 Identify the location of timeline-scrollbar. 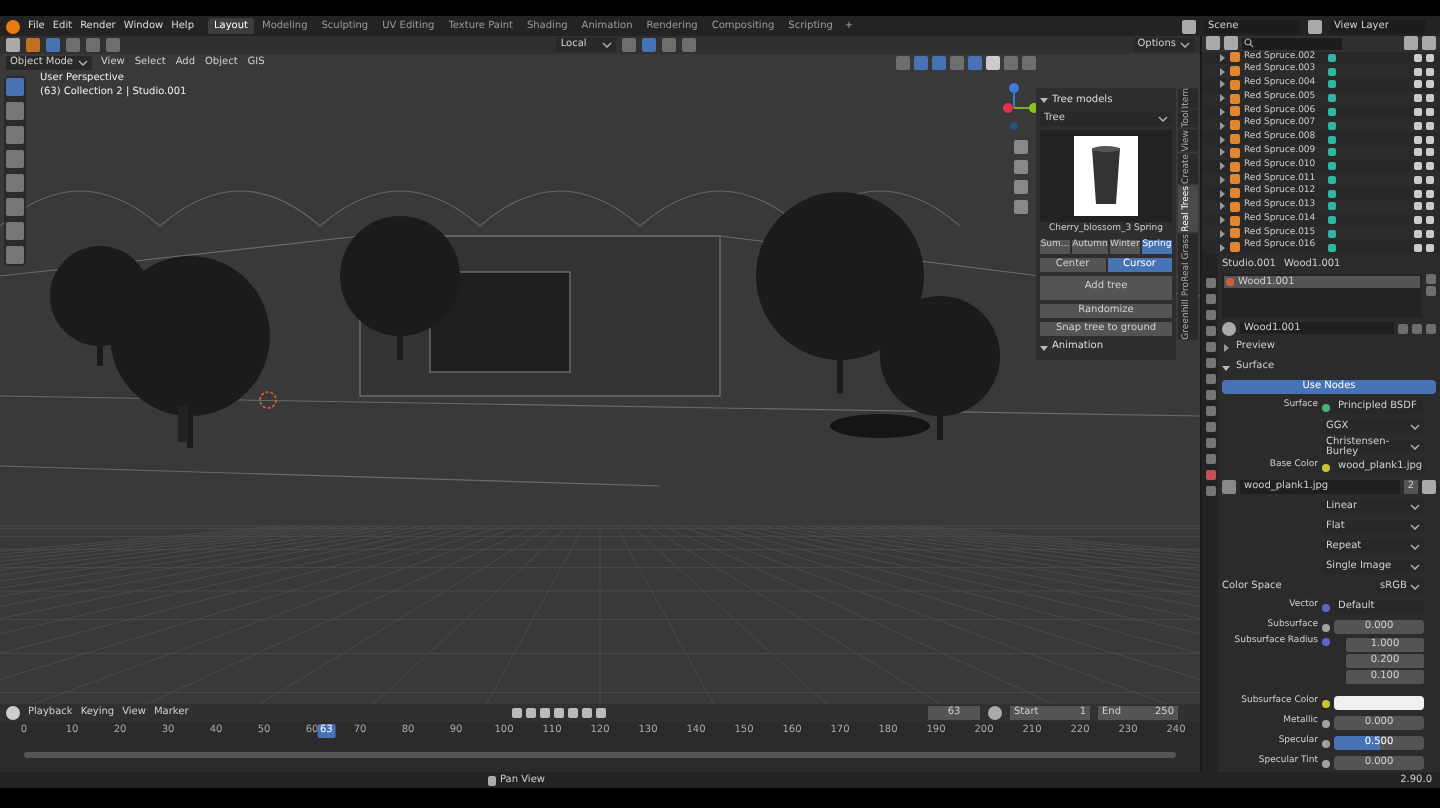
(600, 755).